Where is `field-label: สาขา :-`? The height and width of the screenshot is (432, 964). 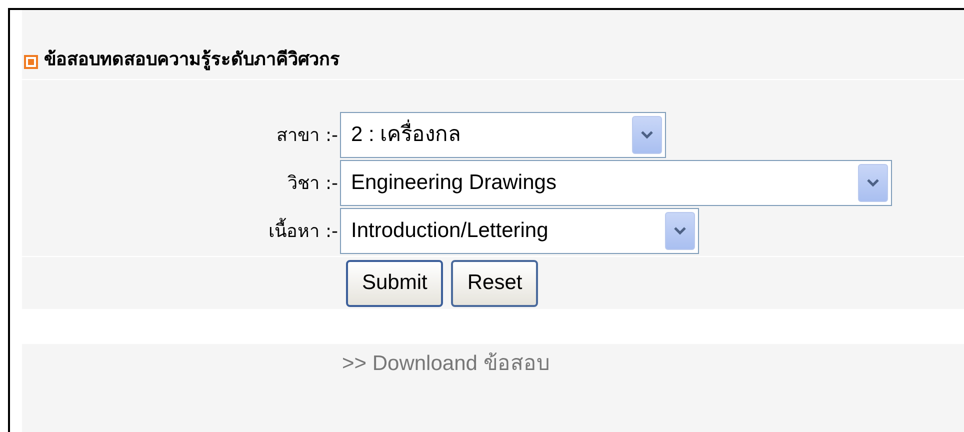 field-label: สาขา :- is located at coordinates (307, 136).